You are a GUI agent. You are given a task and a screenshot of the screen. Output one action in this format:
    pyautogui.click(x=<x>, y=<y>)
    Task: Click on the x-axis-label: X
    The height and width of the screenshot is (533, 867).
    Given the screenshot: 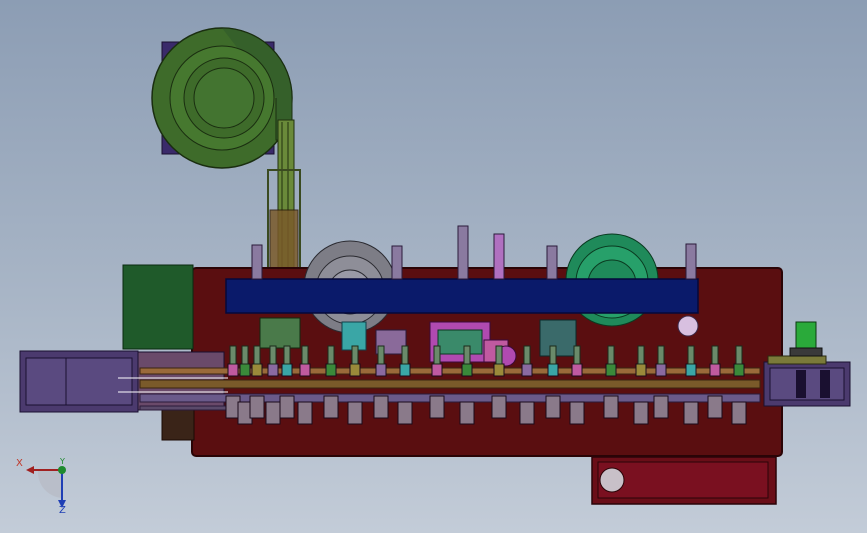 What is the action you would take?
    pyautogui.click(x=19, y=463)
    